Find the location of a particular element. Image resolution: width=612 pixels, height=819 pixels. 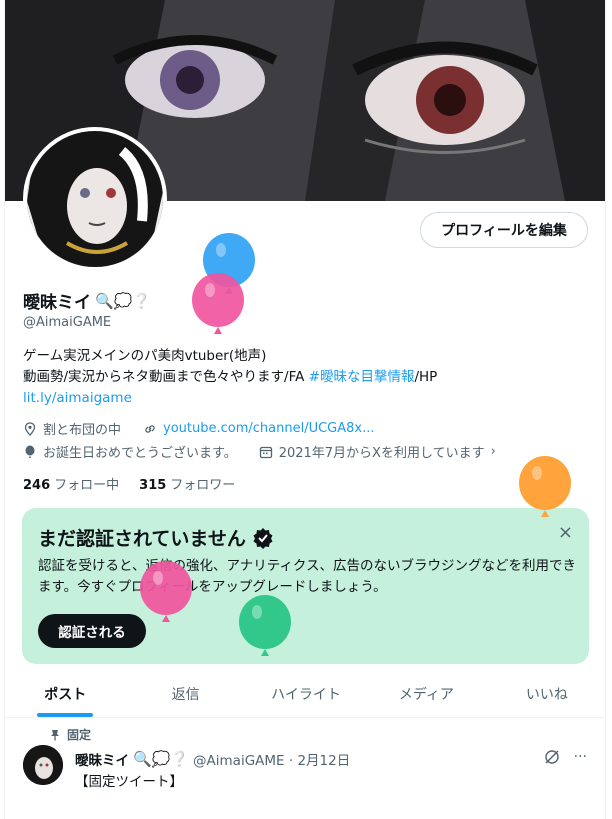

balloon-green-icon is located at coordinates (265, 625).